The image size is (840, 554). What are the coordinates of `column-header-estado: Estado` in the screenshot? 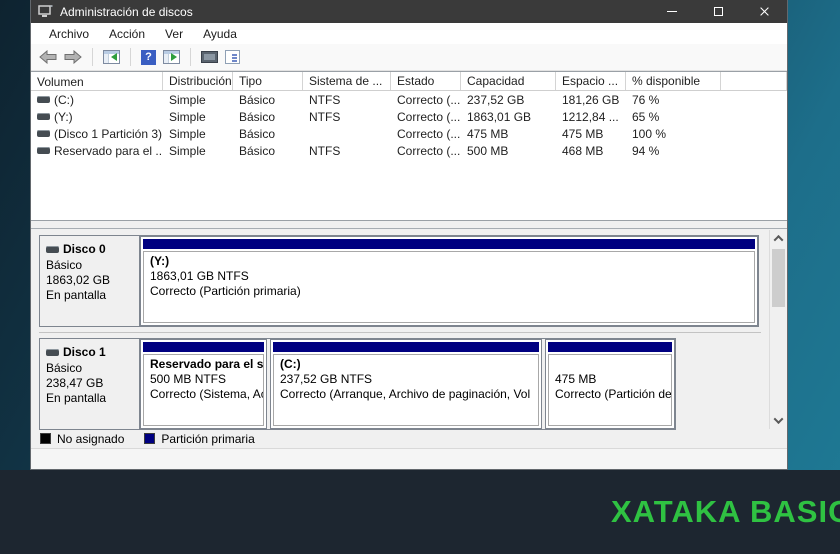 It's located at (426, 81).